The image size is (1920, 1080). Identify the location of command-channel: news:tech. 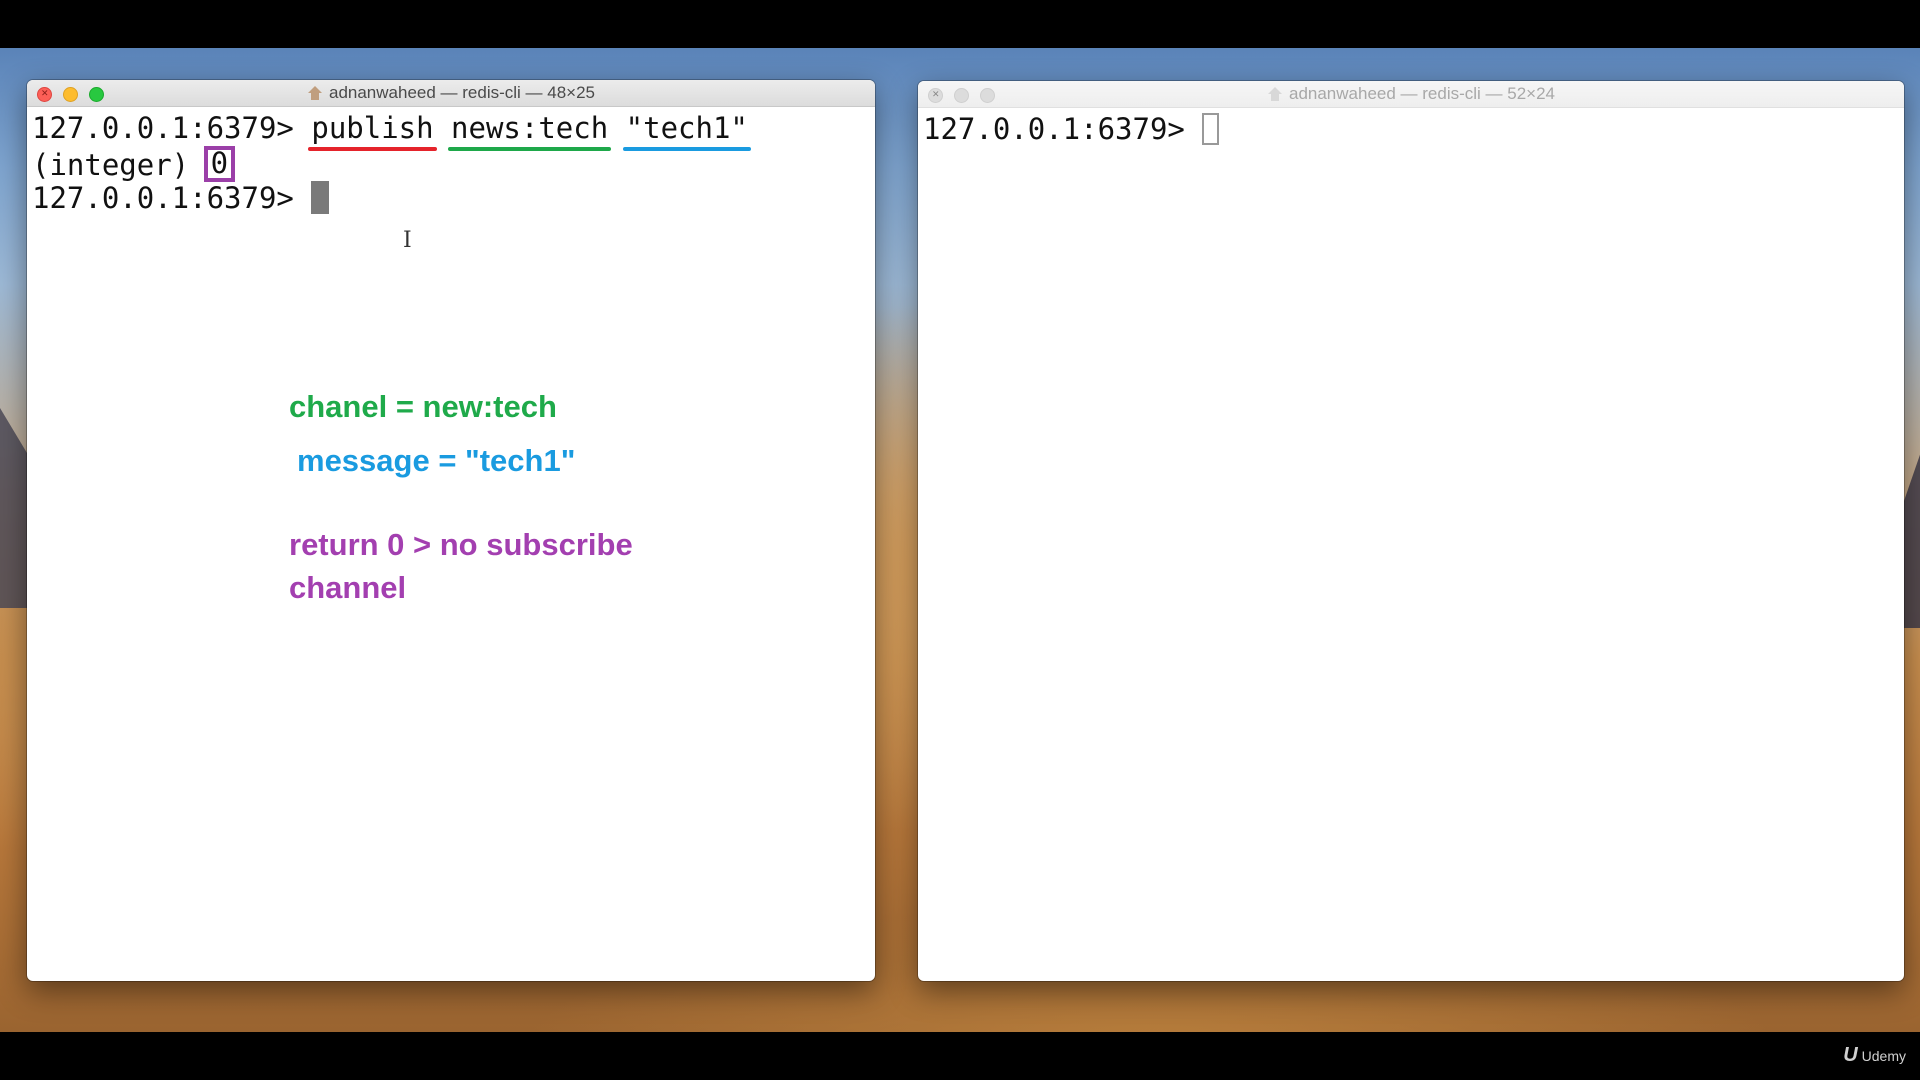
(530, 131).